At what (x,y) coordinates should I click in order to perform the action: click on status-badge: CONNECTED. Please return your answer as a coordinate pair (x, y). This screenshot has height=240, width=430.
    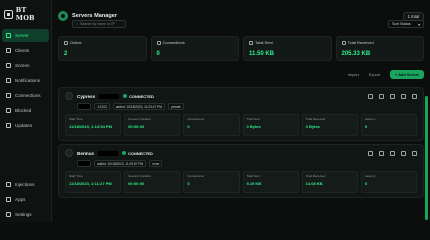
    Looking at the image, I should click on (138, 96).